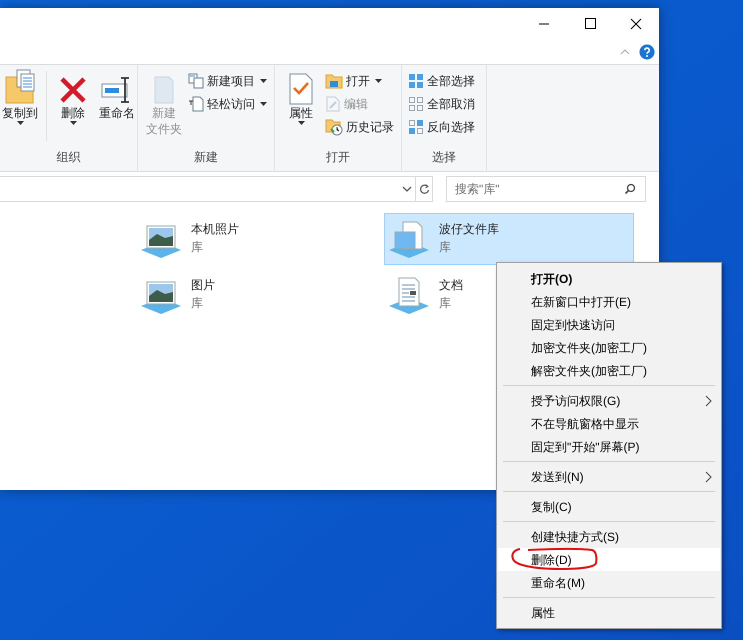 Image resolution: width=743 pixels, height=640 pixels. Describe the element at coordinates (69, 157) in the screenshot. I see `ribbon-group-label: 组织` at that location.